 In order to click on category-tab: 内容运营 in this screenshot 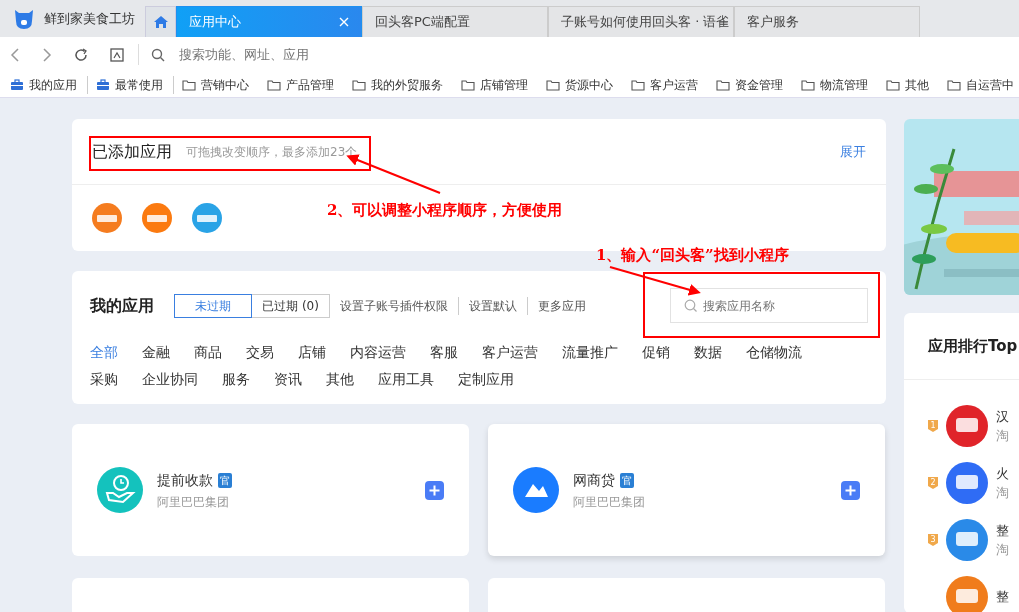, I will do `click(378, 352)`.